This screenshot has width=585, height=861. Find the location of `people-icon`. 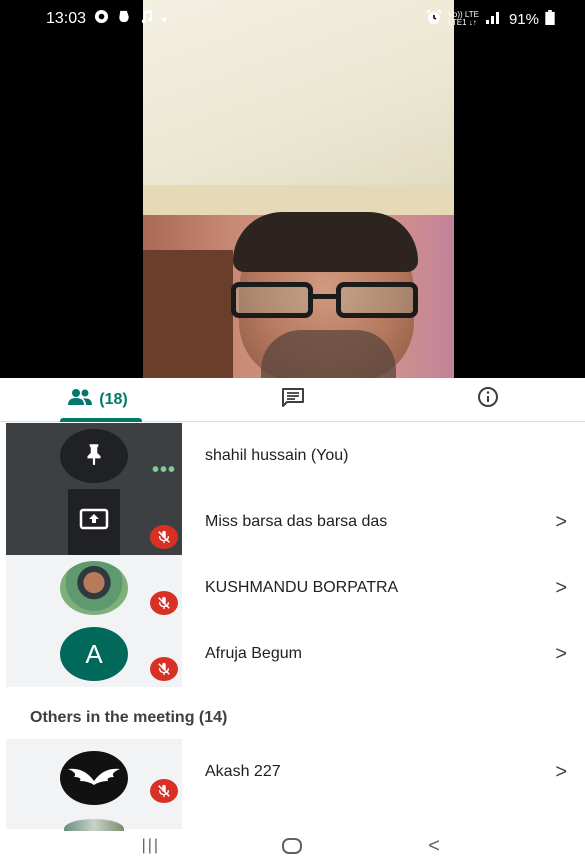

people-icon is located at coordinates (80, 399).